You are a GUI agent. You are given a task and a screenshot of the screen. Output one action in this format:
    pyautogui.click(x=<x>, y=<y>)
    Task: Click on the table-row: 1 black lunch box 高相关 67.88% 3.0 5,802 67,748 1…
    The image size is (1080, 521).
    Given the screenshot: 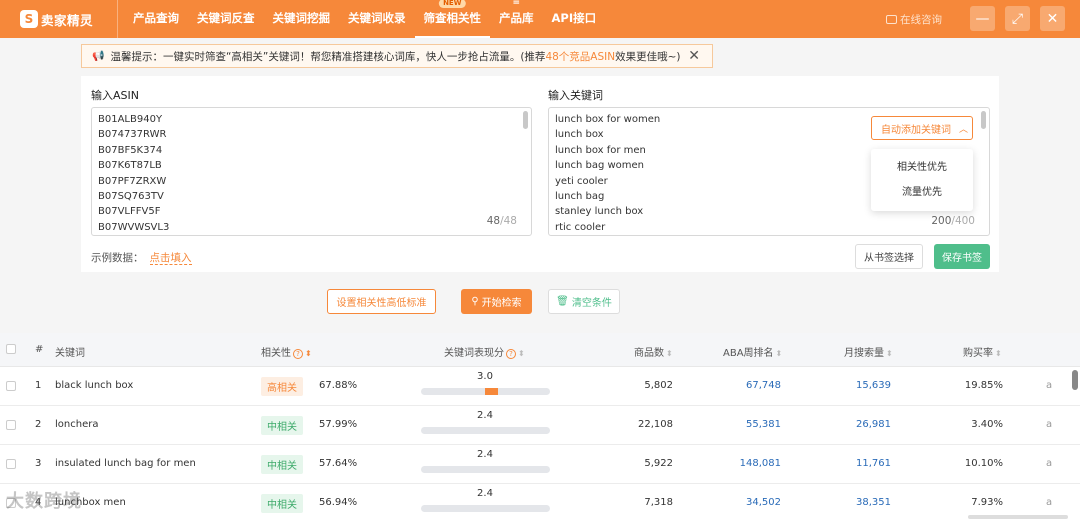 What is the action you would take?
    pyautogui.click(x=540, y=386)
    